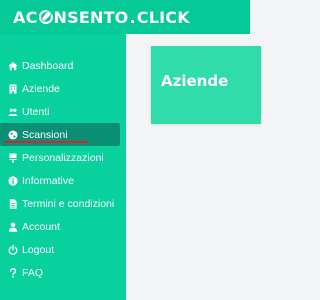 Image resolution: width=320 pixels, height=300 pixels. What do you see at coordinates (36, 111) in the screenshot?
I see `sidebar-item-label: Utenti` at bounding box center [36, 111].